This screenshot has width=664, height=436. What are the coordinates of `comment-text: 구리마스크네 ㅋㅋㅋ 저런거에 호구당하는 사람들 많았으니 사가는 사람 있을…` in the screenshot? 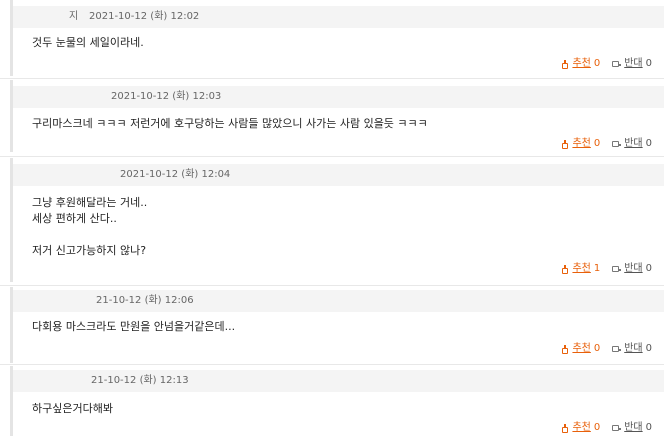 It's located at (230, 123).